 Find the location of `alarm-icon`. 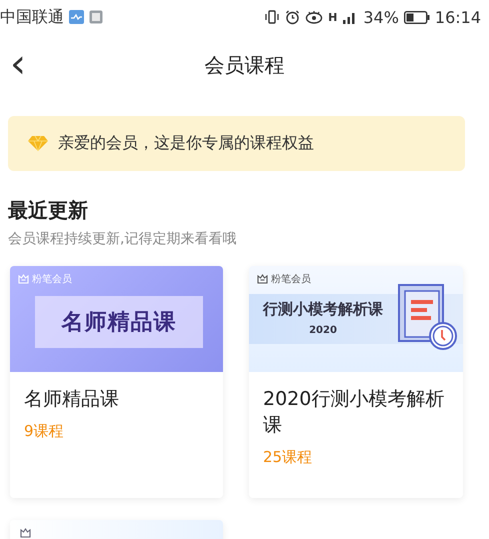

alarm-icon is located at coordinates (292, 17).